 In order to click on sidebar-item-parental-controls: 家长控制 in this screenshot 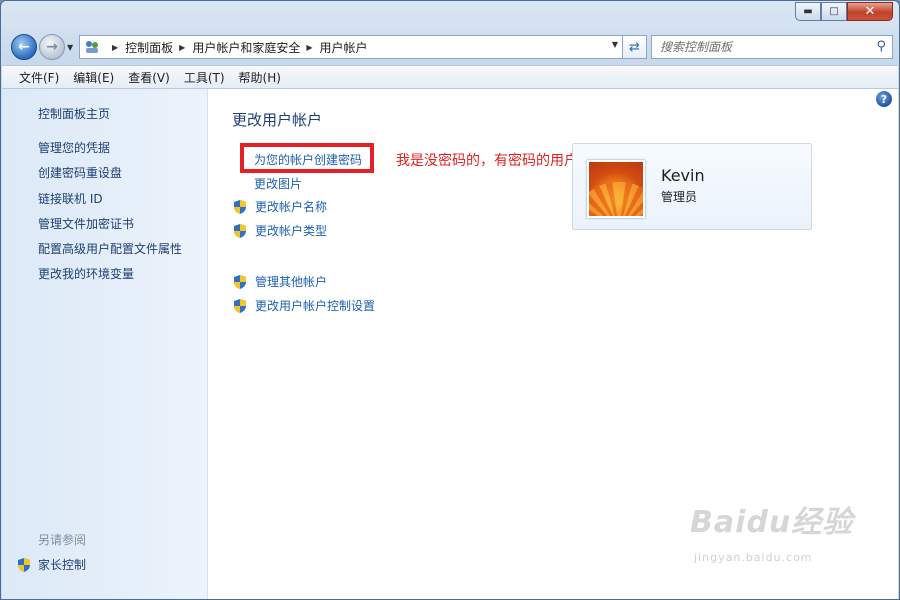, I will do `click(51, 564)`.